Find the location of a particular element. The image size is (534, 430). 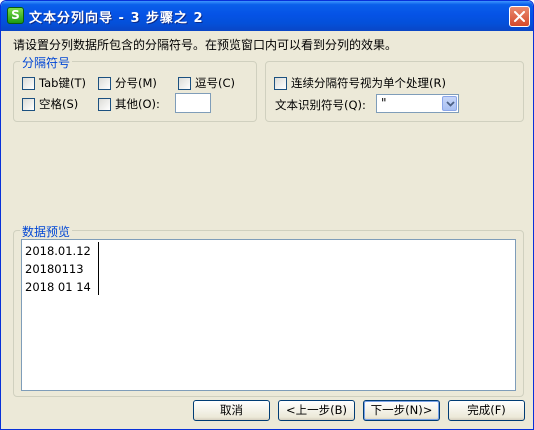

consecutive-delimiters-checkbox-box is located at coordinates (280, 83).